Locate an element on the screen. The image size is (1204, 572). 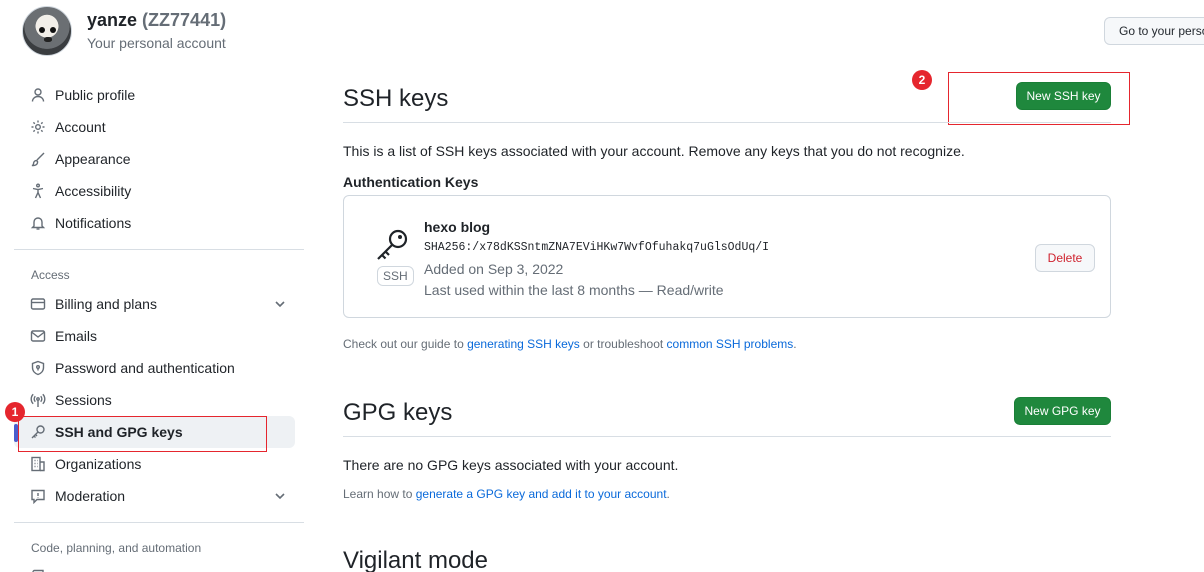
sidebar-section-code-planning: Code, planning, and automation is located at coordinates (116, 548).